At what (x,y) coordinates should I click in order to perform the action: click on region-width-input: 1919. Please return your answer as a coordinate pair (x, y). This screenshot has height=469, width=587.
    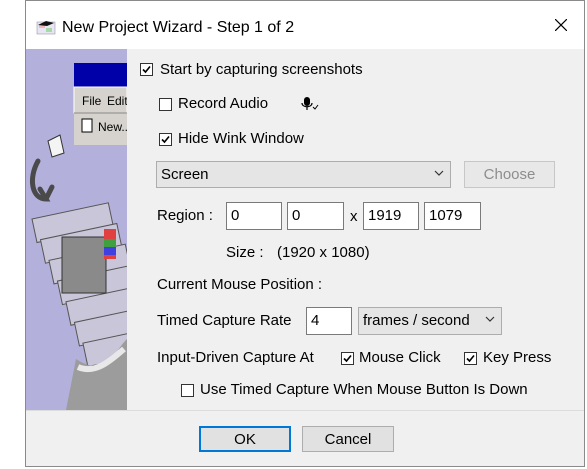
    Looking at the image, I should click on (391, 216).